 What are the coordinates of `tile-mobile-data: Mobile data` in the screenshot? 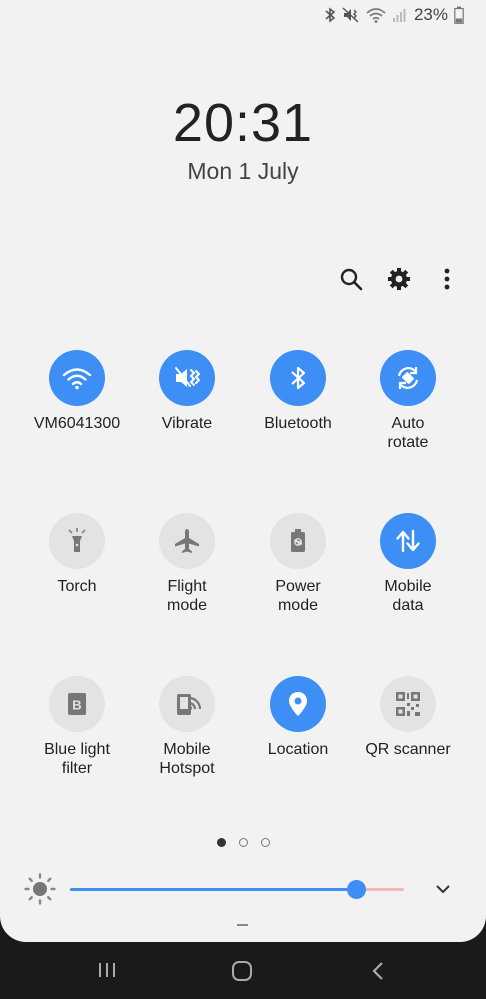 It's located at (408, 564).